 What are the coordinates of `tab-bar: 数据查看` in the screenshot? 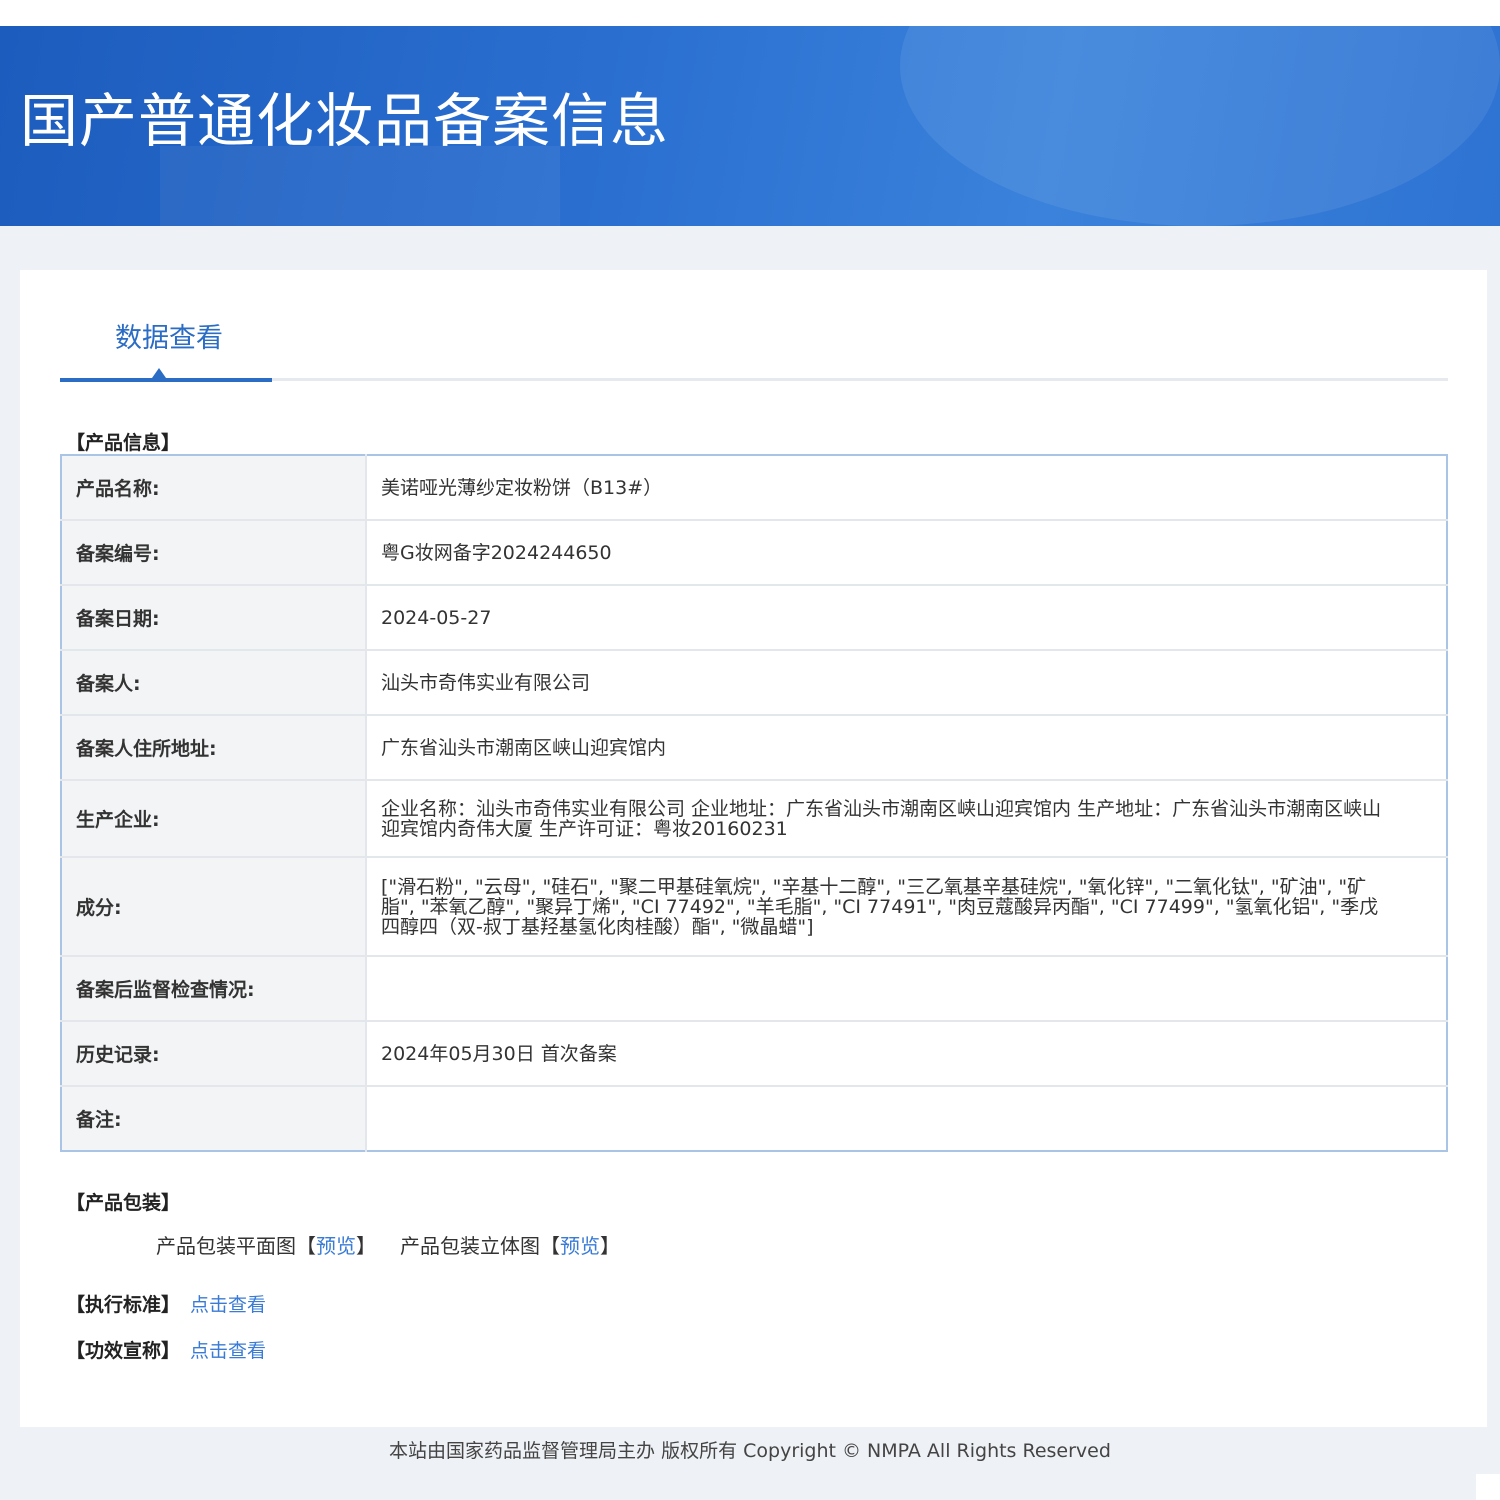 It's located at (754, 327).